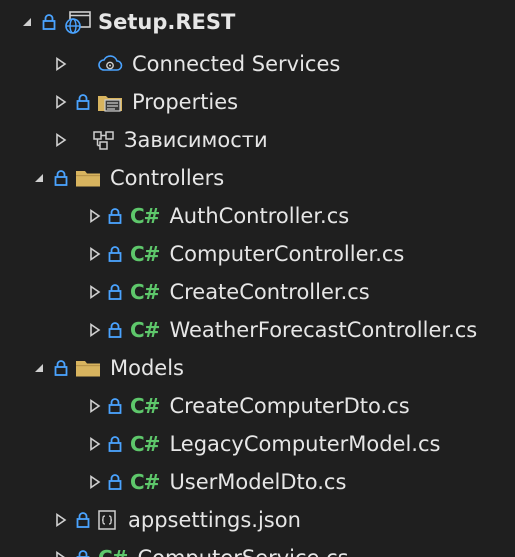 This screenshot has width=515, height=557. I want to click on tree-node-models: Models, so click(257, 368).